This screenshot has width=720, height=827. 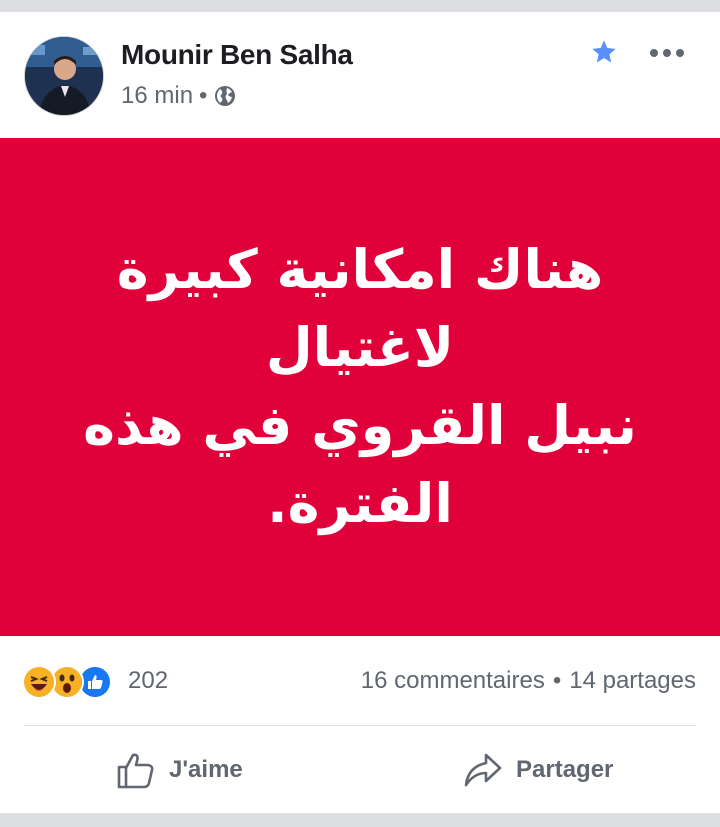 I want to click on action-bar: J'aime Partager, so click(x=360, y=770).